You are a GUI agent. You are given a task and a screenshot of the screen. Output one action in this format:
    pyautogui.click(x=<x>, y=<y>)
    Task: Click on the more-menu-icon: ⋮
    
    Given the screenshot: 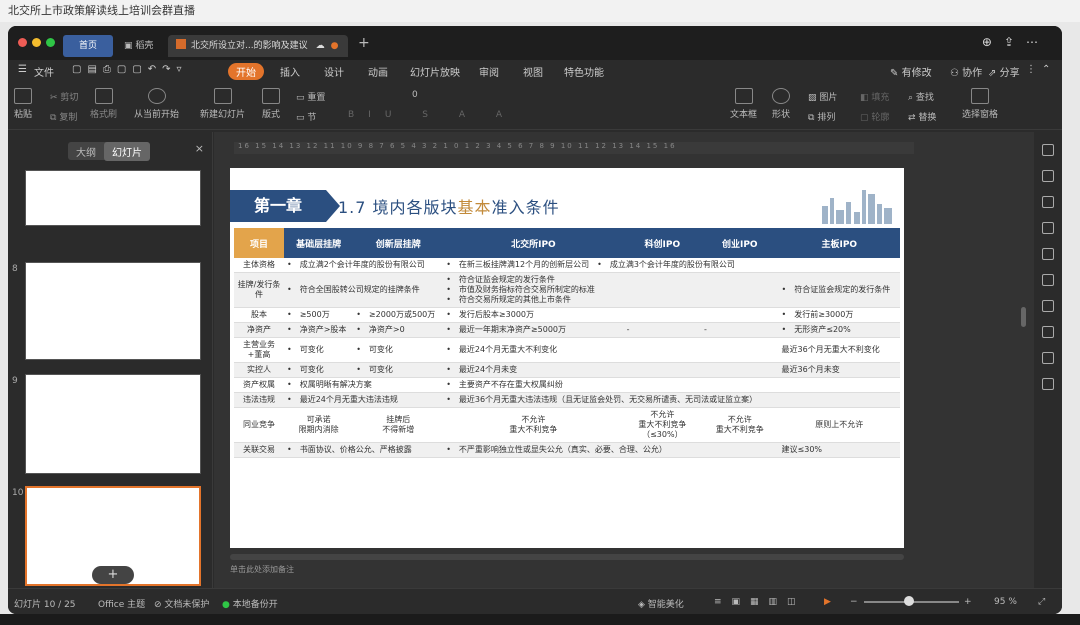 What is the action you would take?
    pyautogui.click(x=1031, y=69)
    